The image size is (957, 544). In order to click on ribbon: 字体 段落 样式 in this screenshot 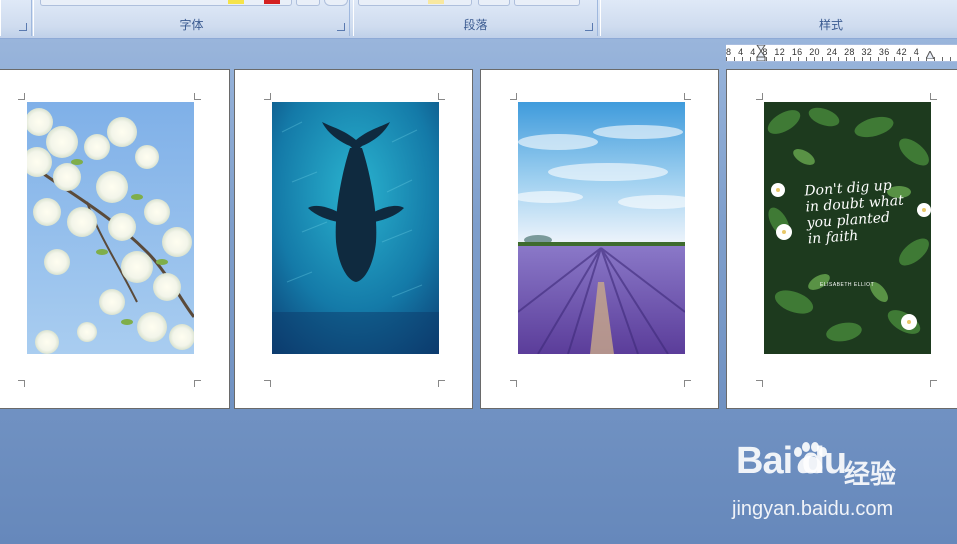, I will do `click(478, 19)`.